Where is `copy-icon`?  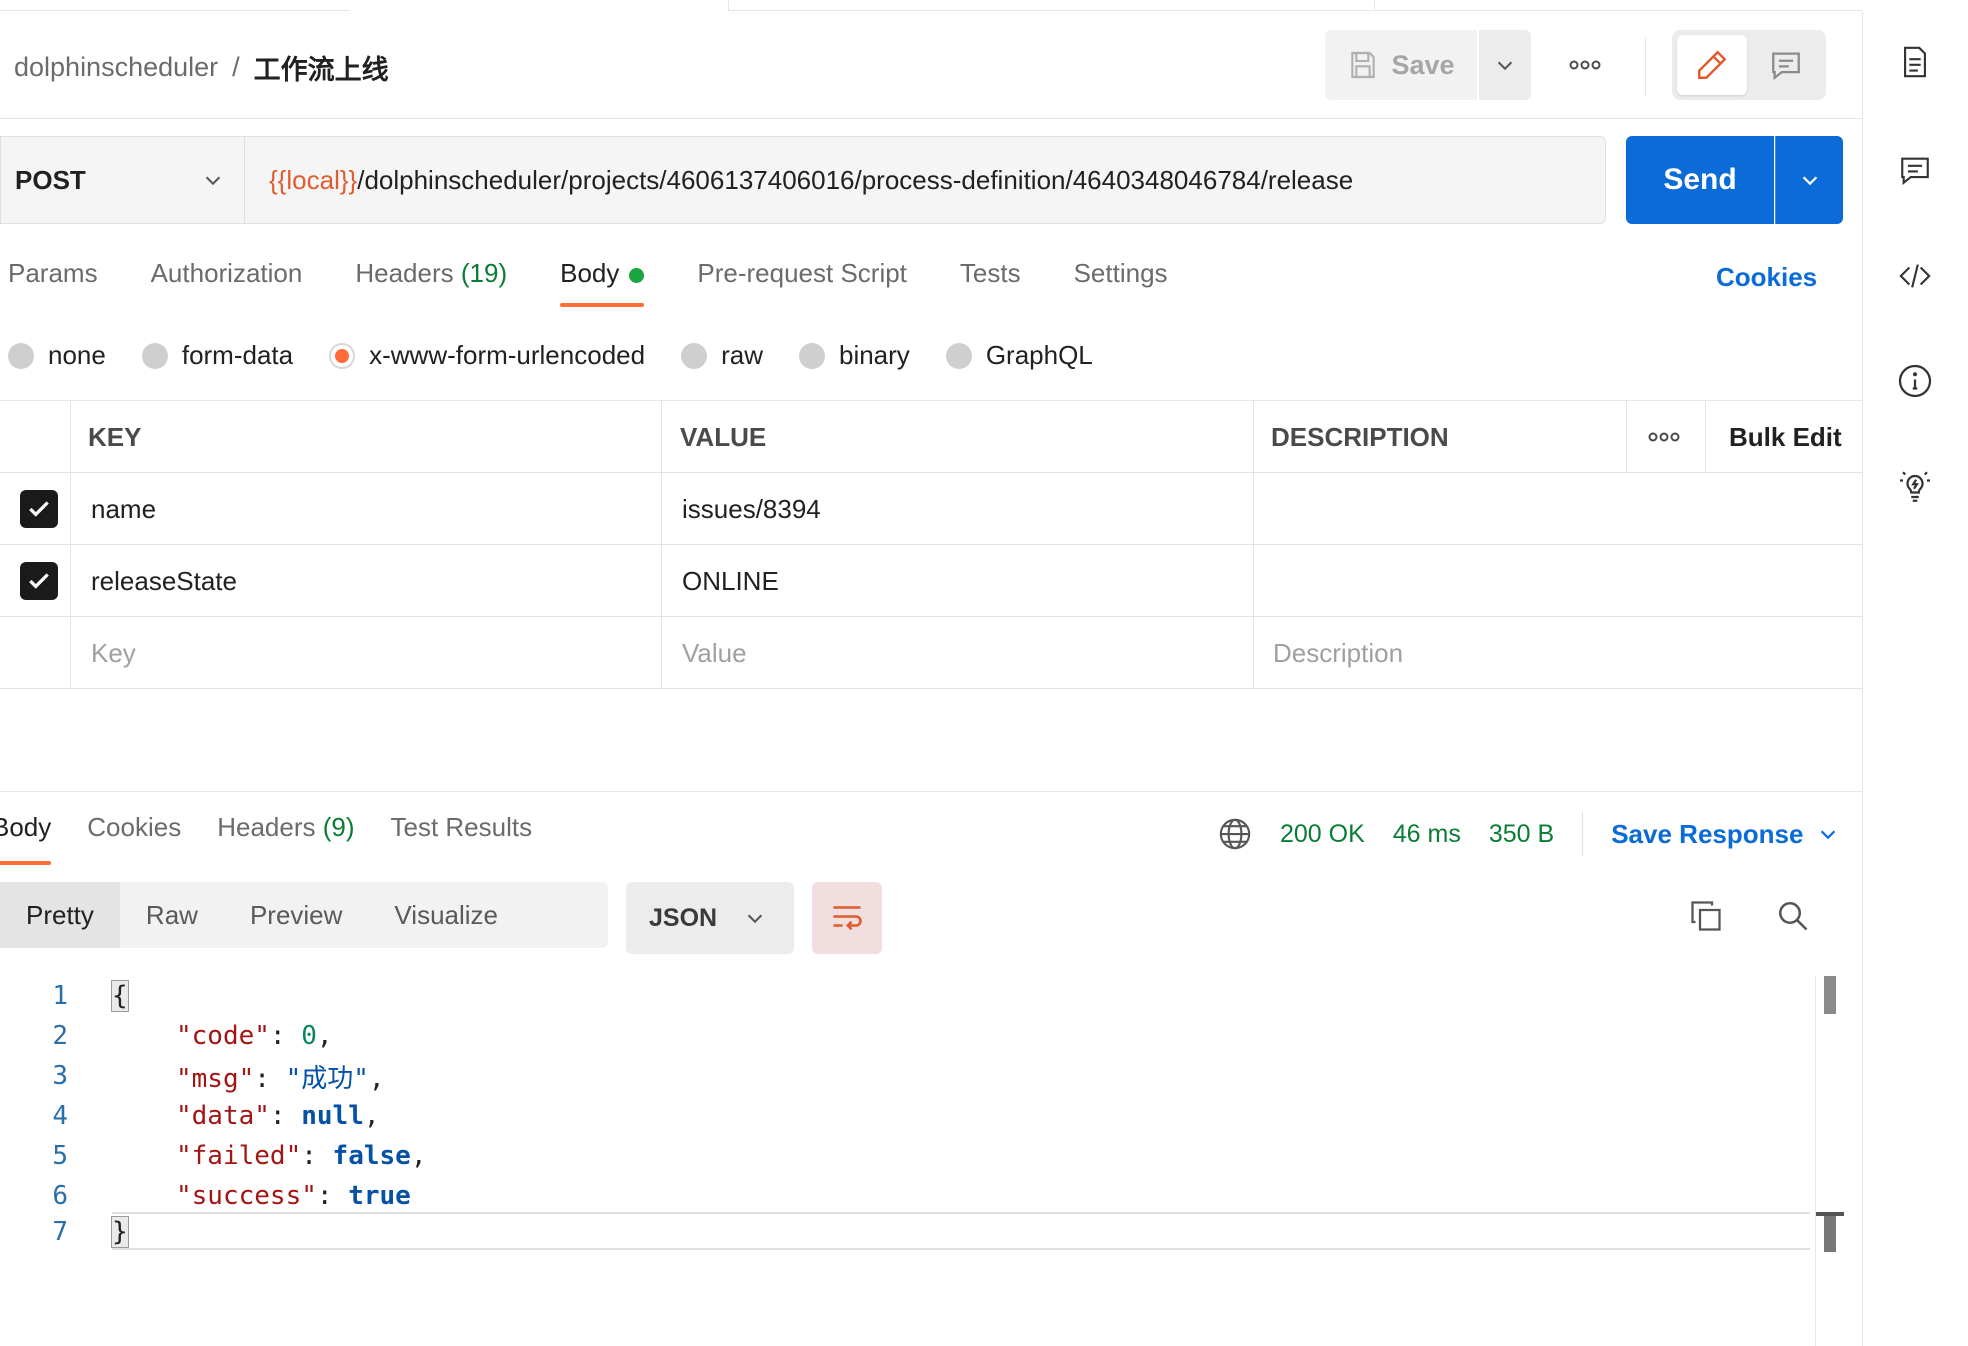 copy-icon is located at coordinates (1706, 916).